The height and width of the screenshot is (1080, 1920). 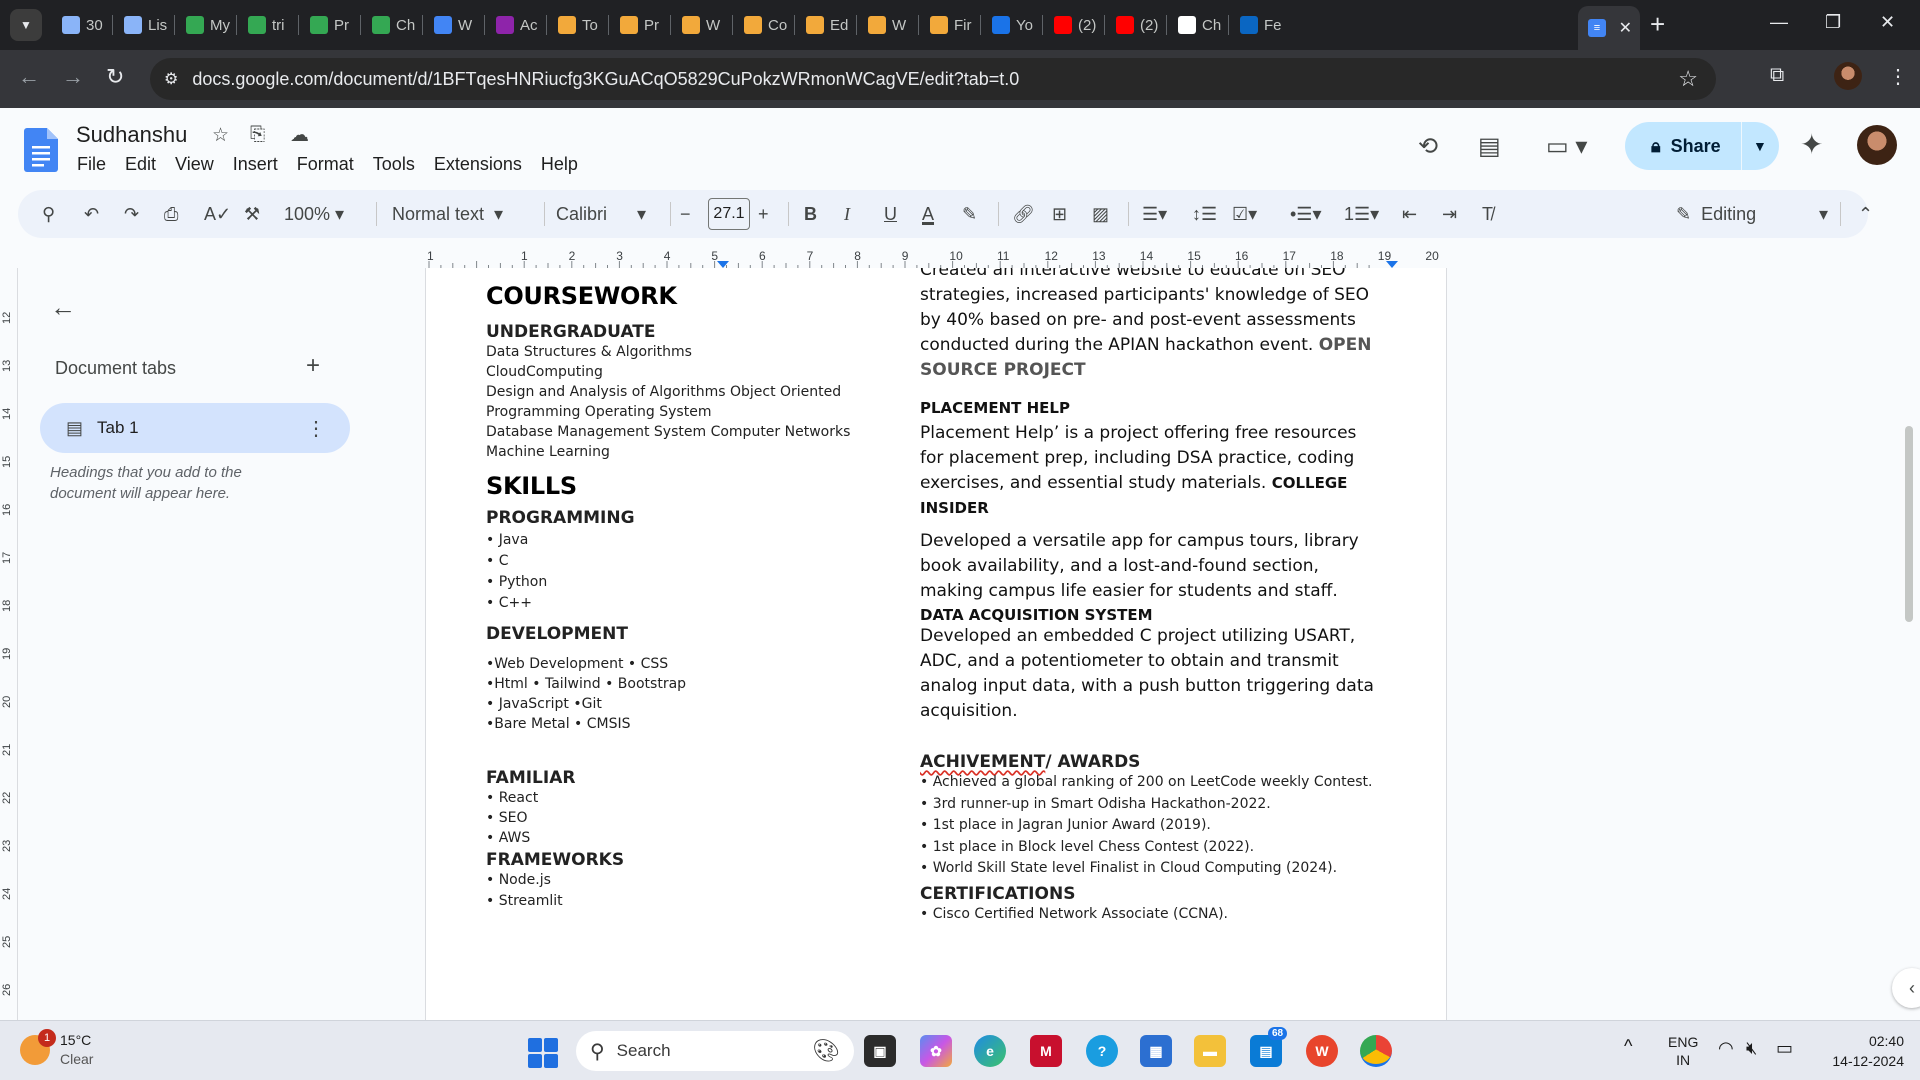 I want to click on undo-icon: ↶, so click(x=91, y=214).